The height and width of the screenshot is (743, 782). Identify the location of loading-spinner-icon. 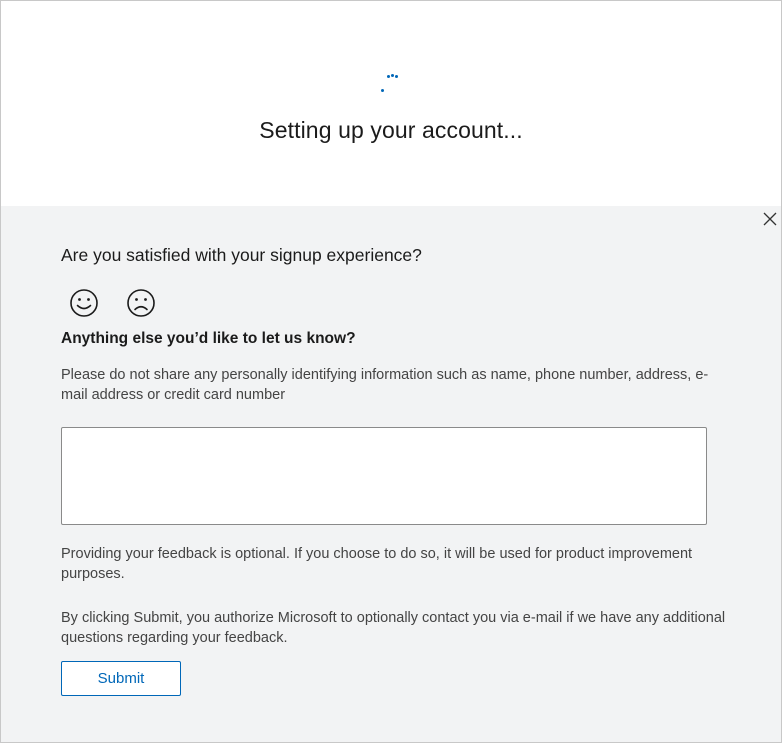
(391, 83).